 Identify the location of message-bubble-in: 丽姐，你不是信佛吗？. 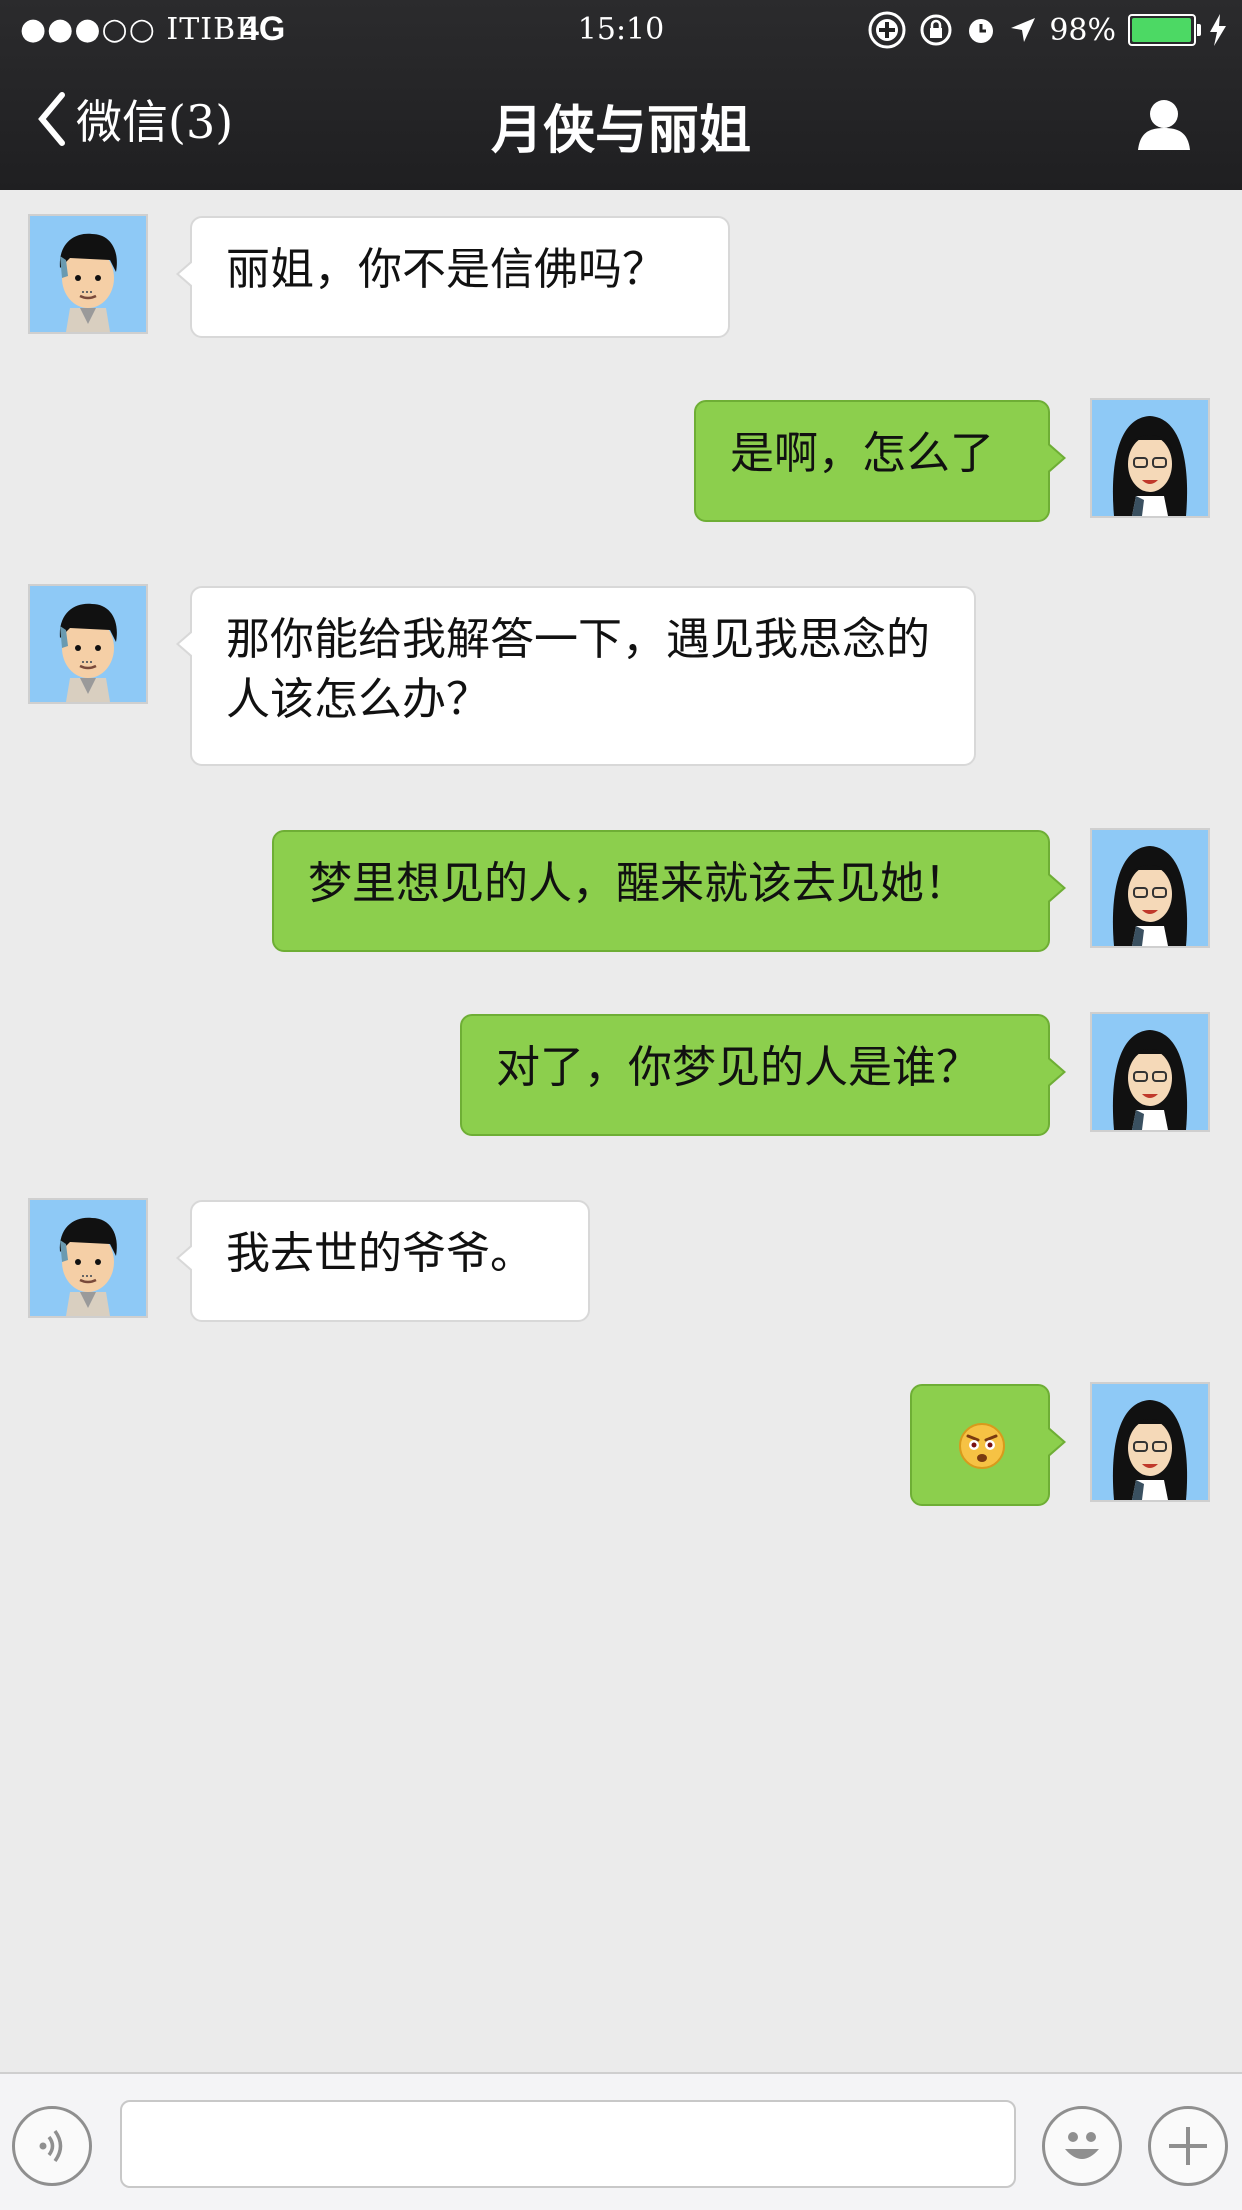
(453, 277).